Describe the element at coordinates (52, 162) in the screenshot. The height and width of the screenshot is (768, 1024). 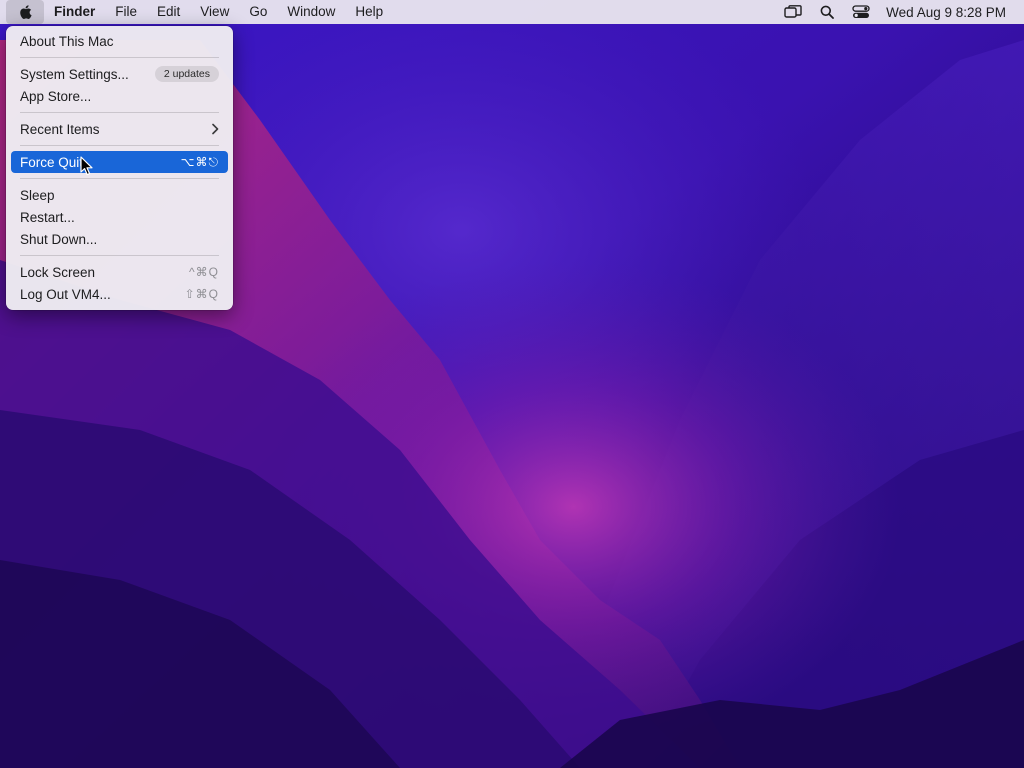
I see `menu-item-label: Force Quit` at that location.